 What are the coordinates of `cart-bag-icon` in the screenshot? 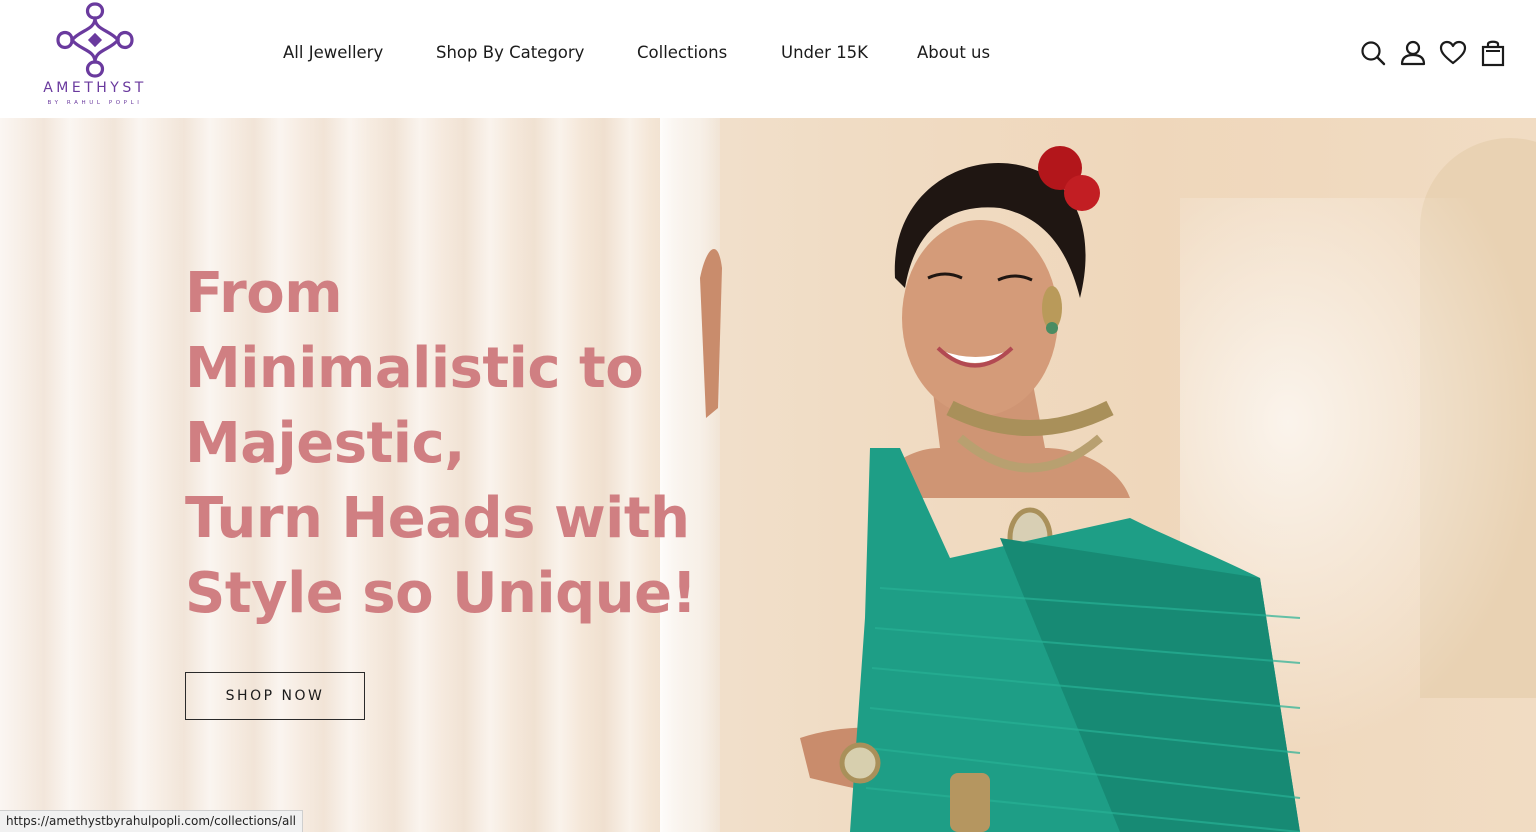 It's located at (1493, 53).